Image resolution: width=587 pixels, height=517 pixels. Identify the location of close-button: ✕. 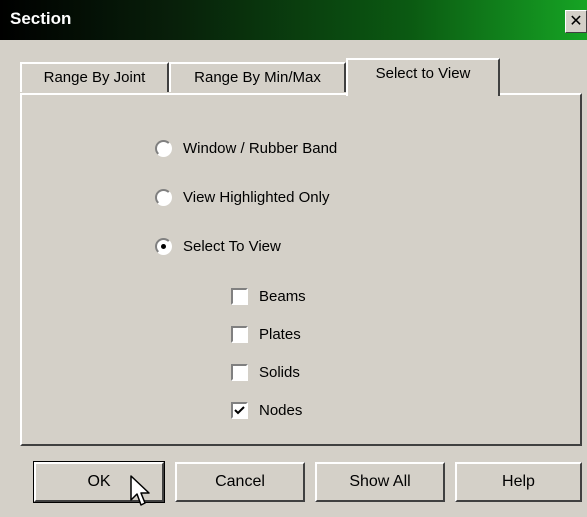
(576, 21).